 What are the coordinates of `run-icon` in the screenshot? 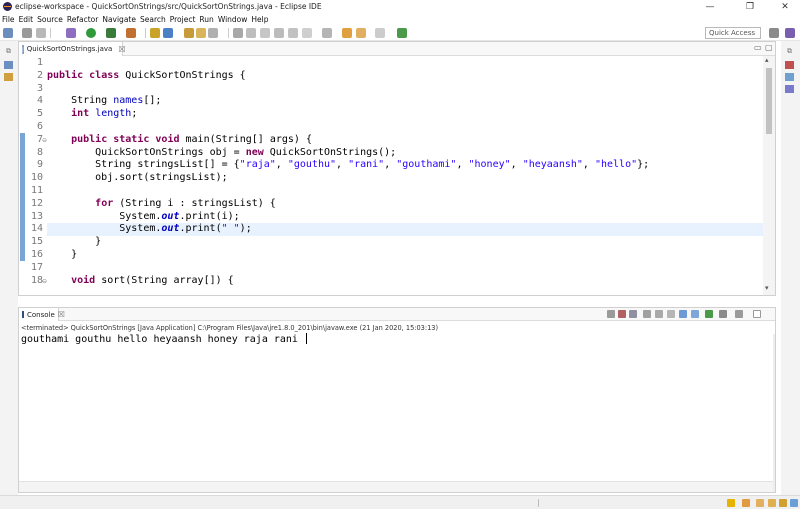 It's located at (91, 33).